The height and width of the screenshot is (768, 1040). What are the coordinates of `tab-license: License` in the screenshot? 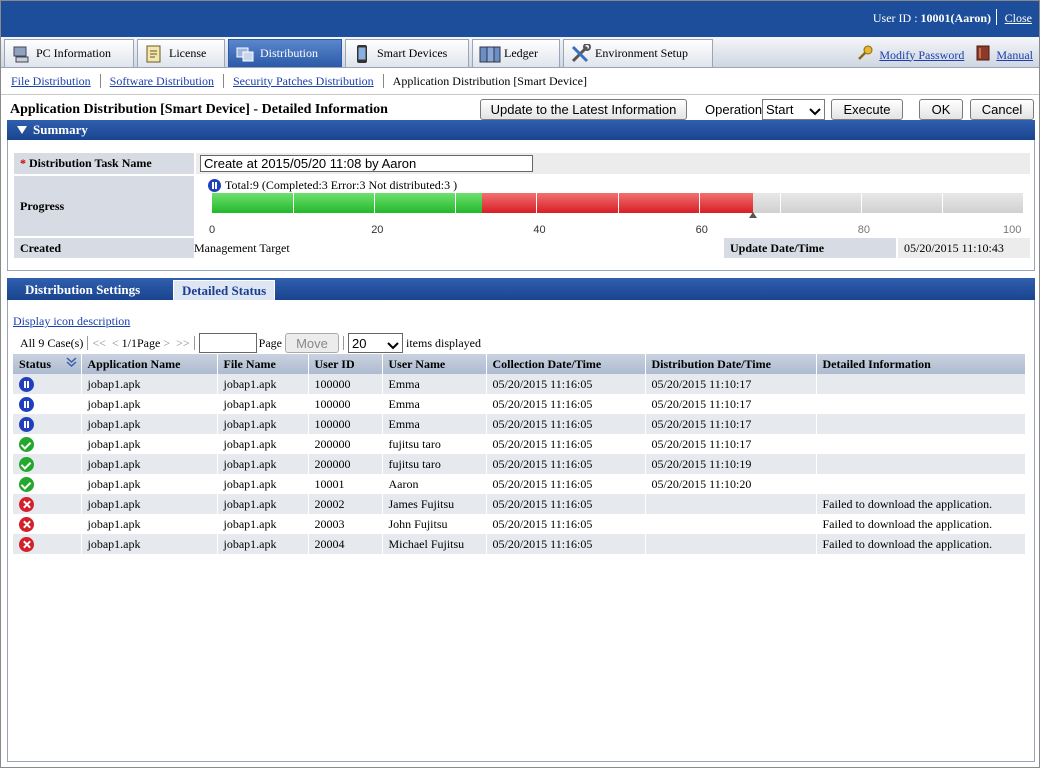 It's located at (181, 53).